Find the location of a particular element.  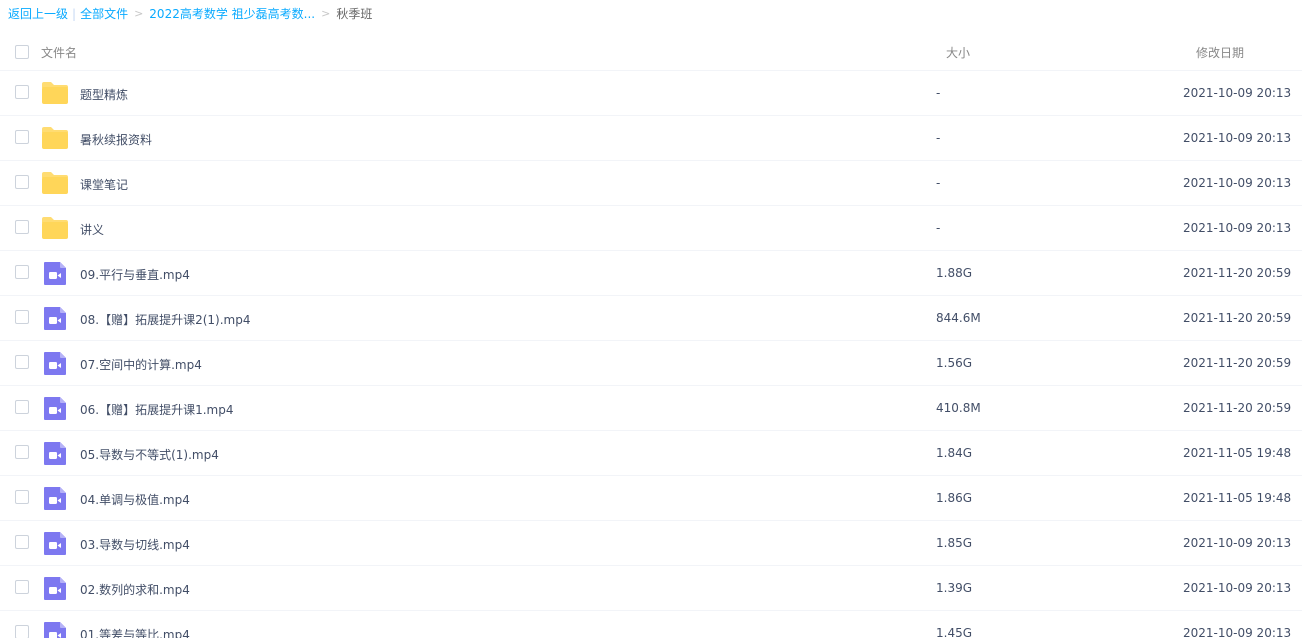

file-row: 06.【赠】拓展提升课1.mp4 410.8M 2021-11-20 20:59 is located at coordinates (651, 408).